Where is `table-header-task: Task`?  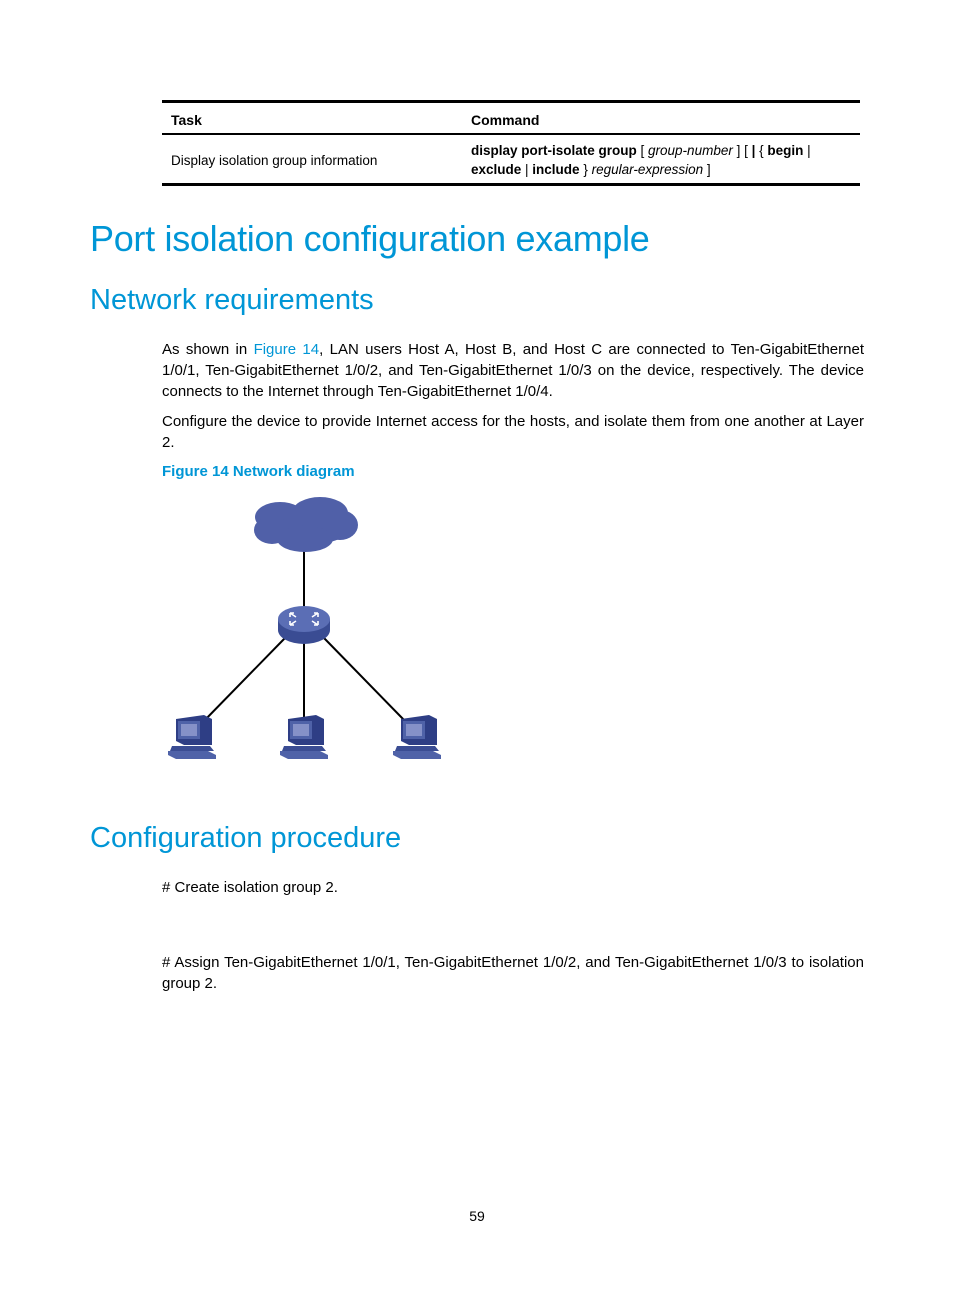
table-header-task: Task is located at coordinates (186, 120).